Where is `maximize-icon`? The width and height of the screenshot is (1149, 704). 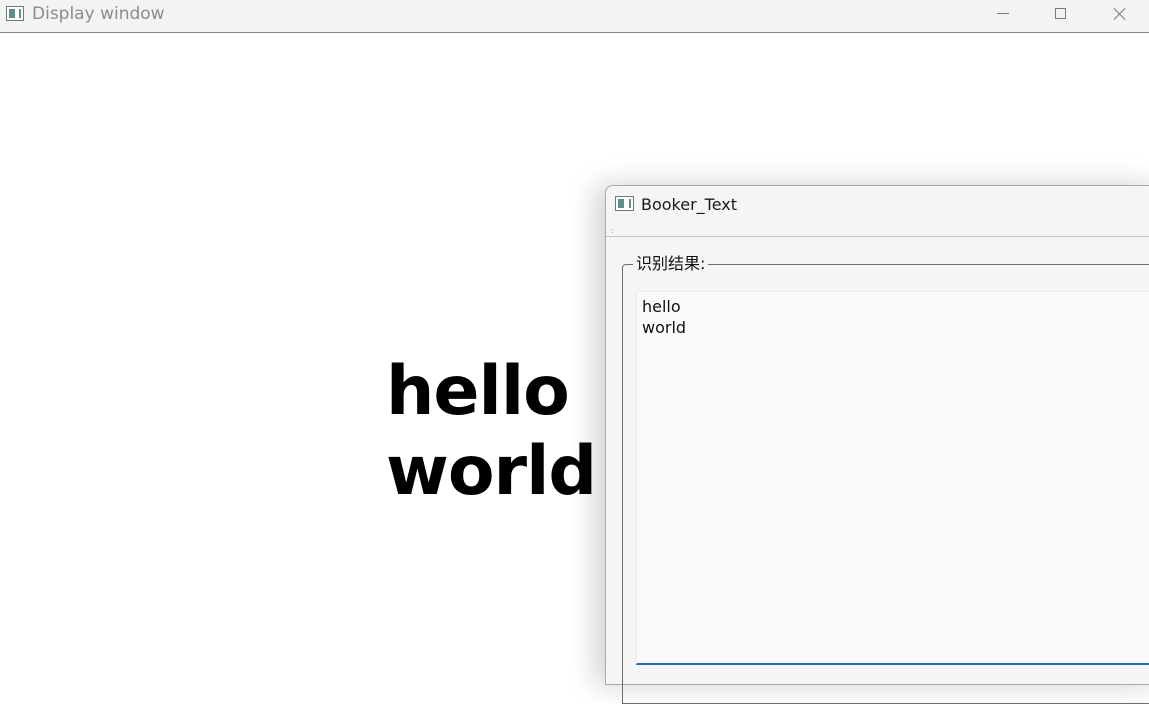
maximize-icon is located at coordinates (1060, 13).